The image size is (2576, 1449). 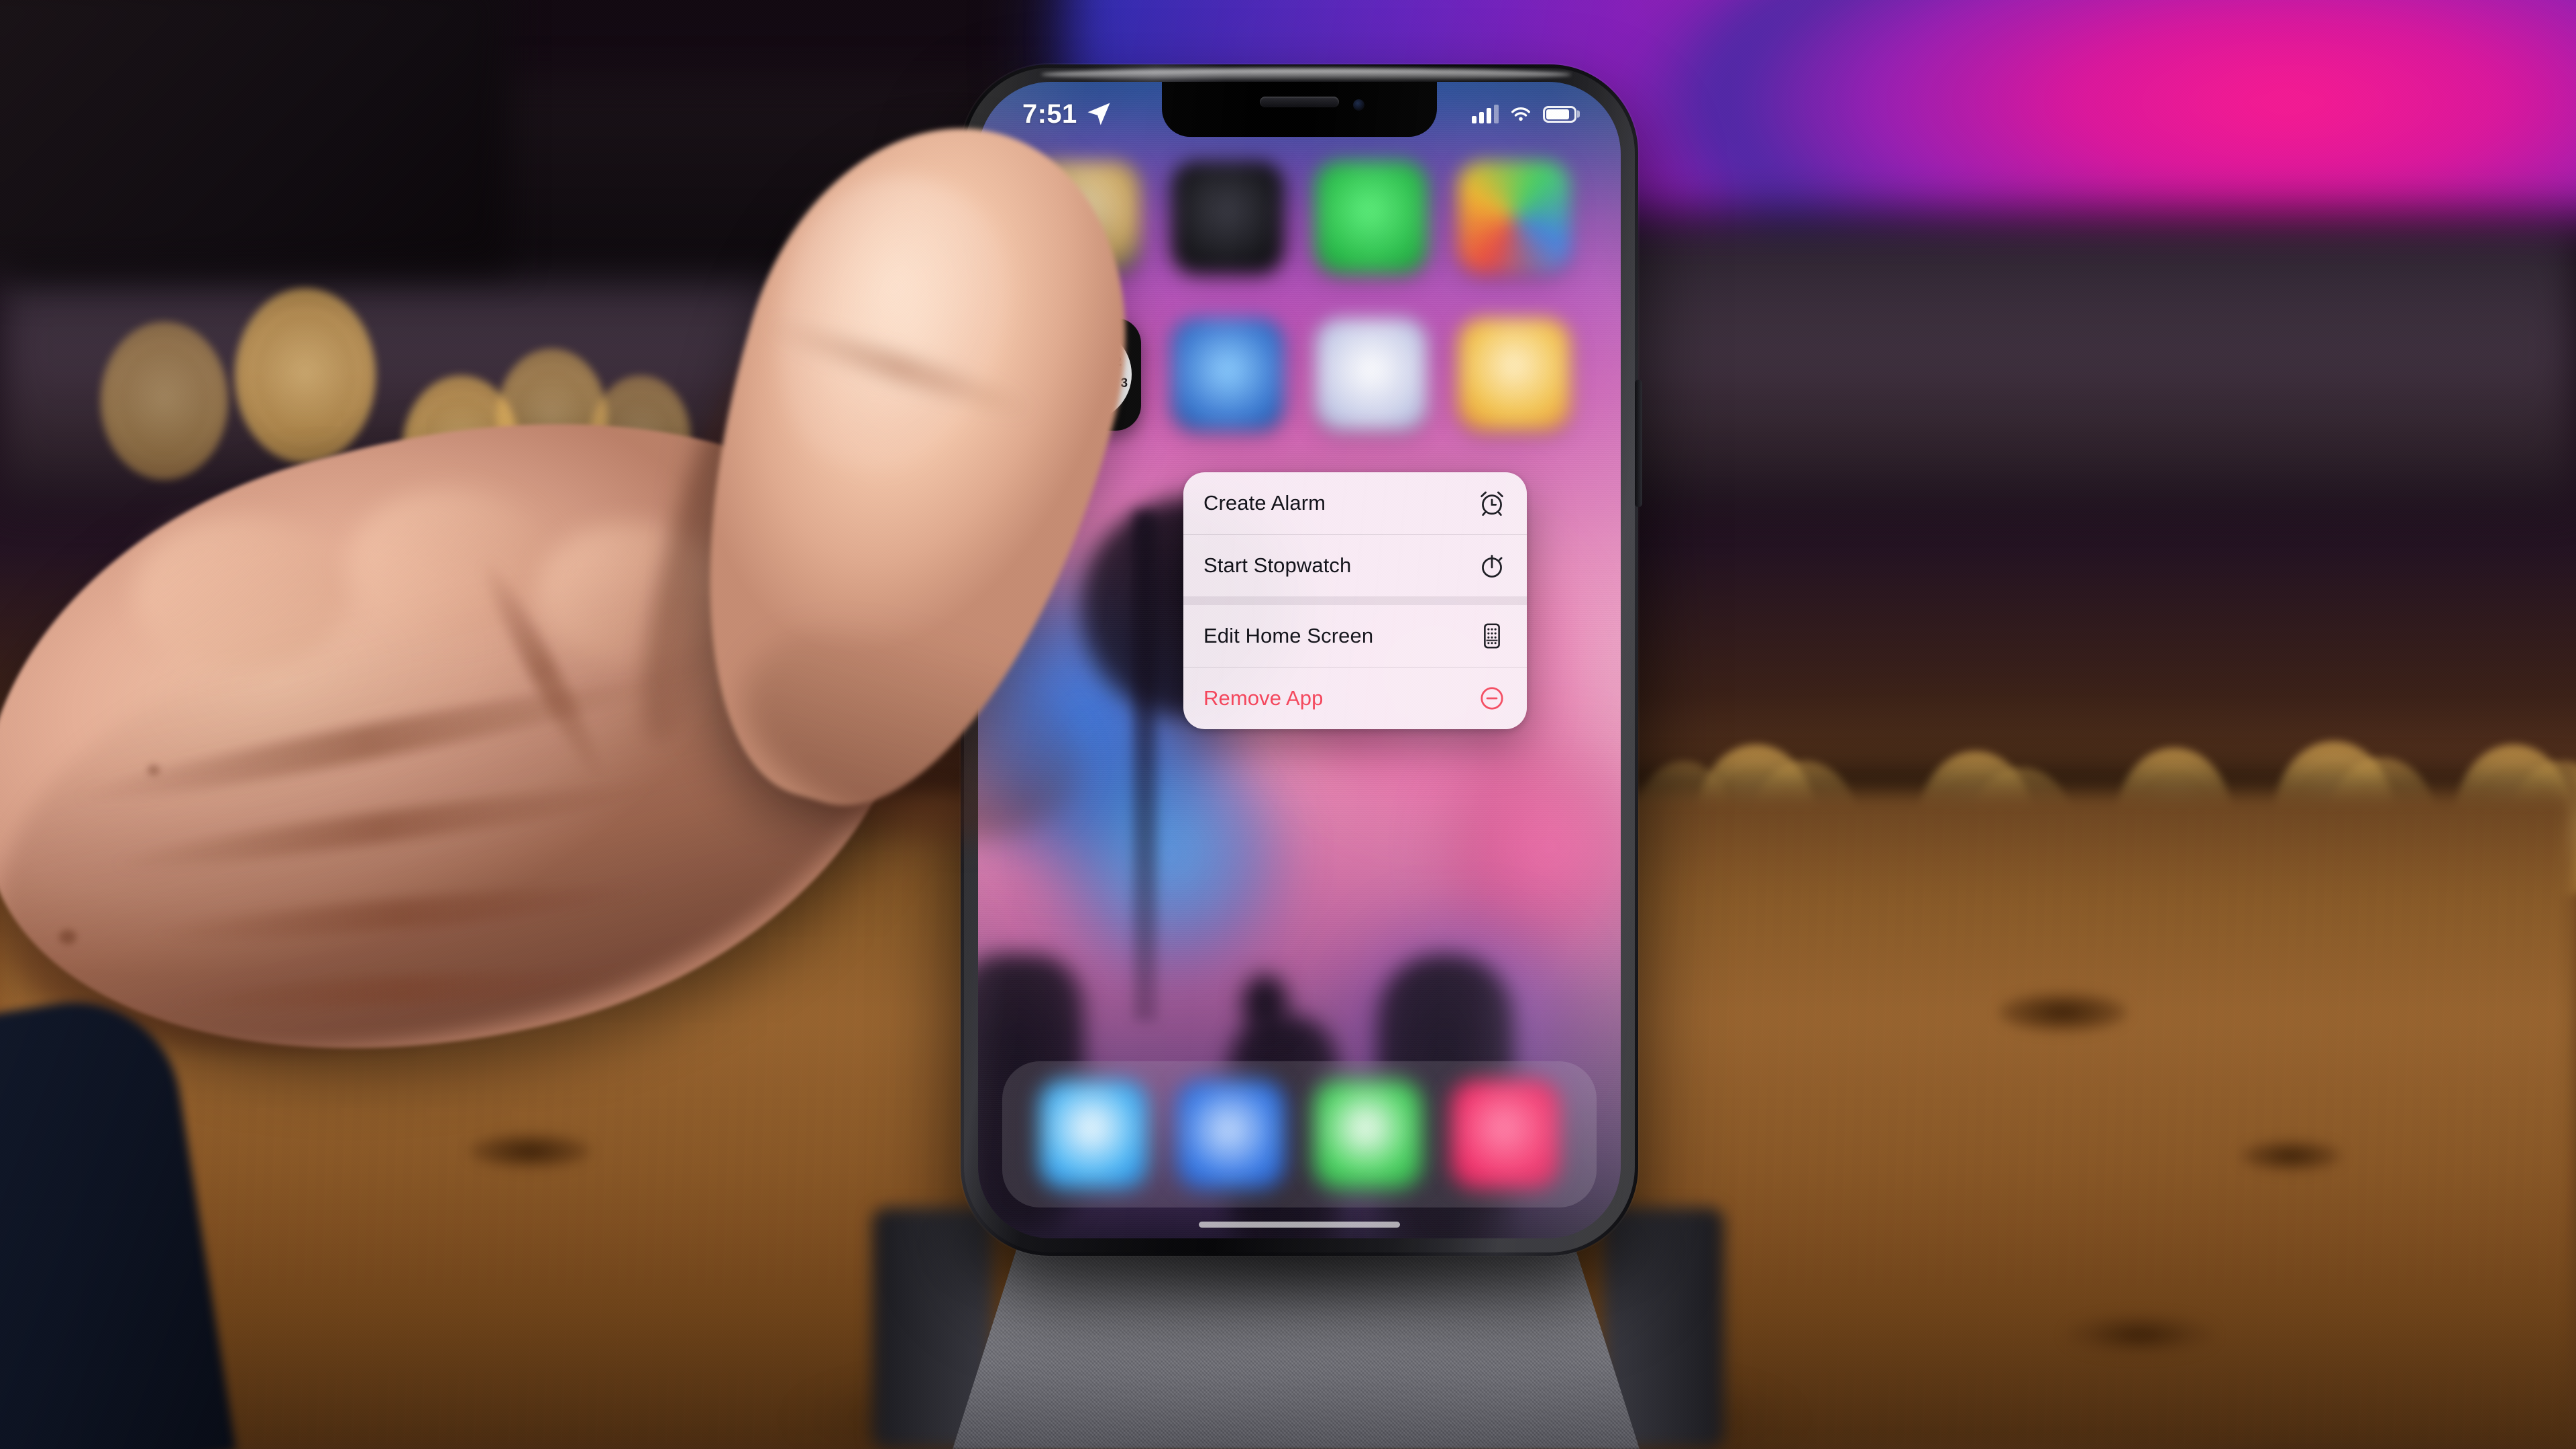 I want to click on context-menu-item-edit-home-screen: Edit Home Screen, so click(x=1355, y=636).